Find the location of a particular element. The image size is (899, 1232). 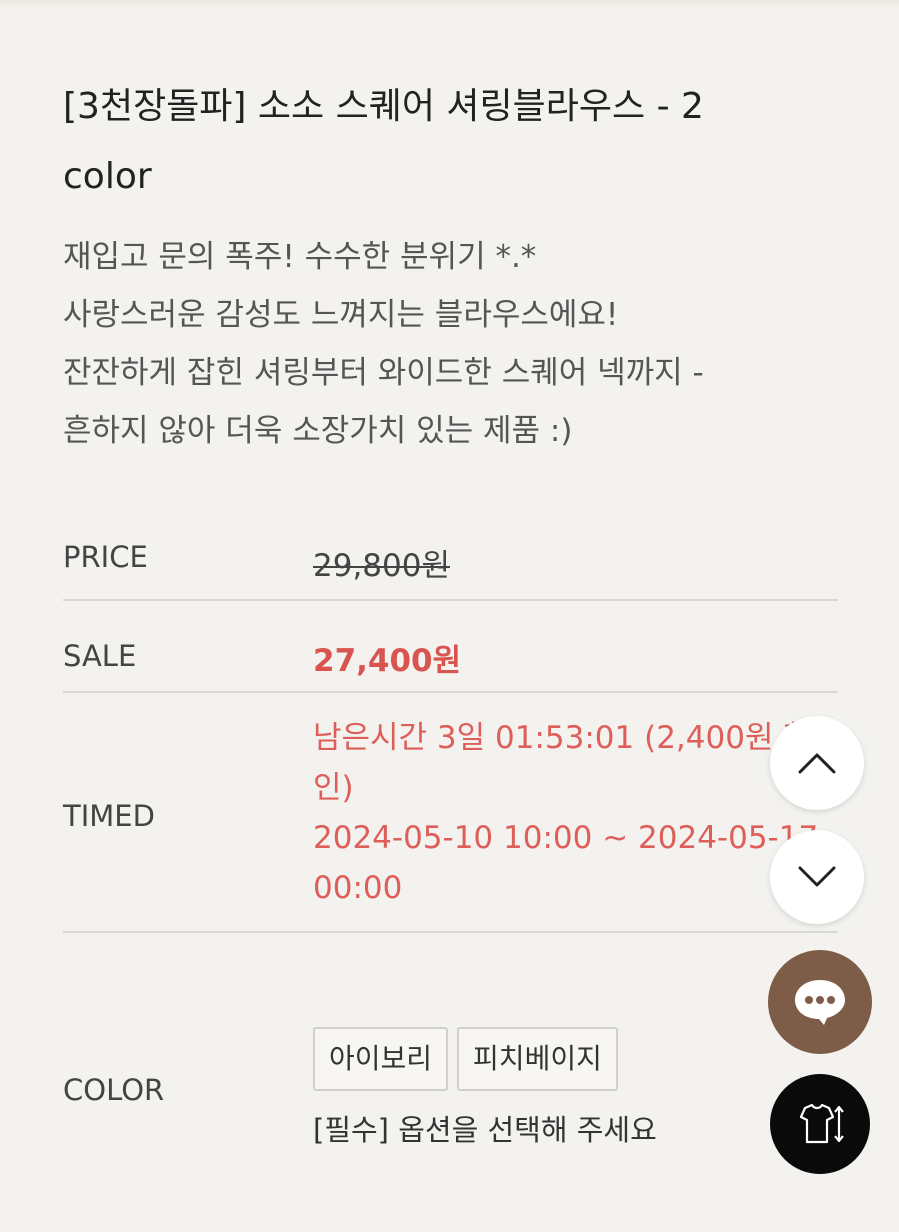

chat-button is located at coordinates (820, 1002).